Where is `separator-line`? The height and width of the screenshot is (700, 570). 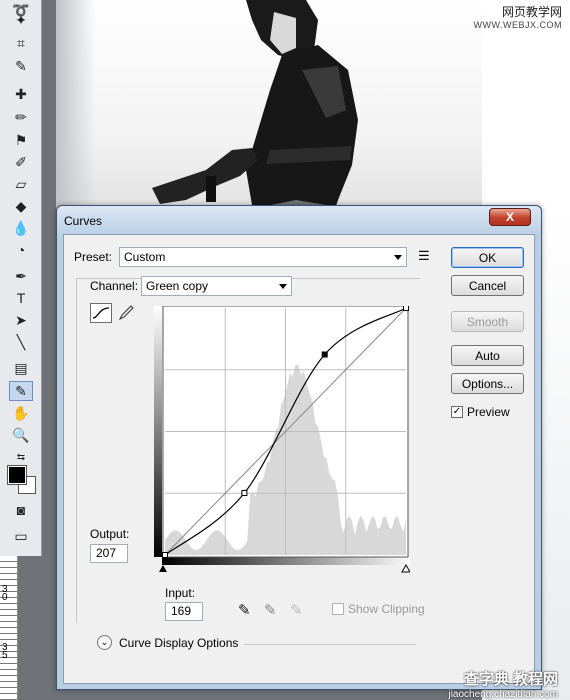 separator-line is located at coordinates (330, 644).